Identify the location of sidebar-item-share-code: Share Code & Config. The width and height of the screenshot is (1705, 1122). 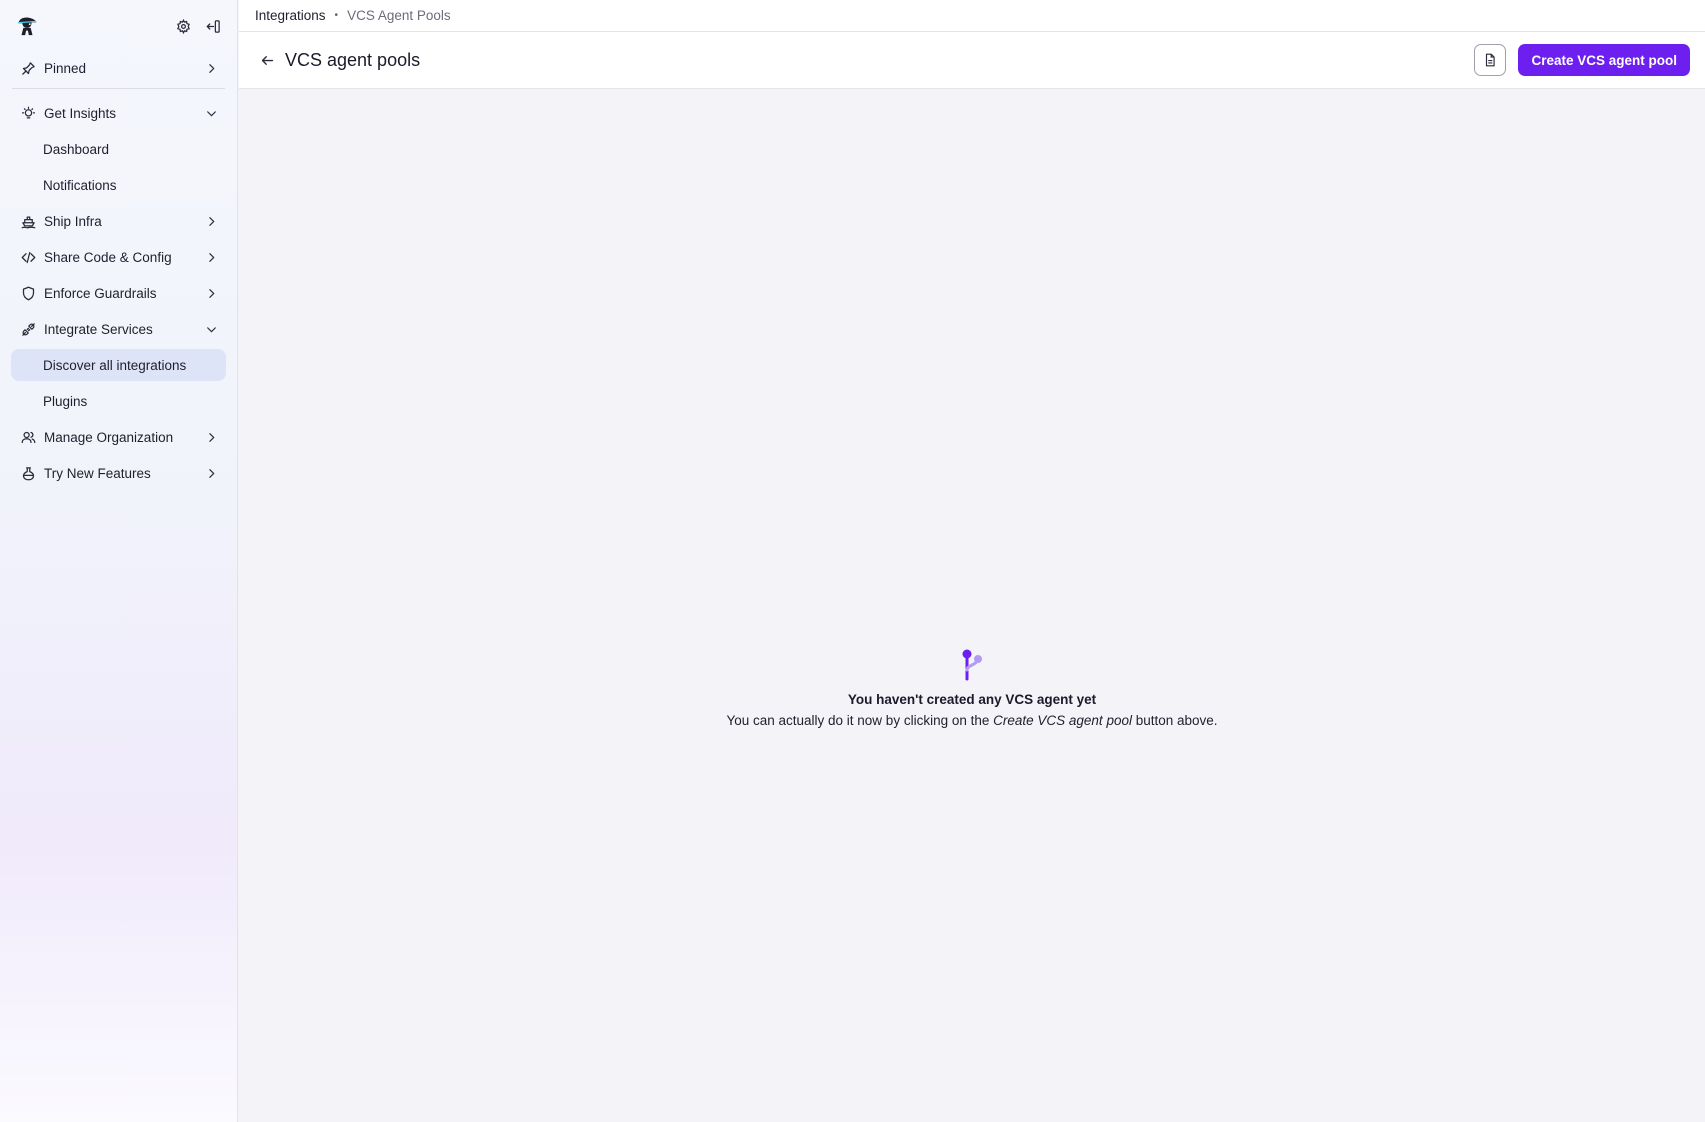
(118, 257).